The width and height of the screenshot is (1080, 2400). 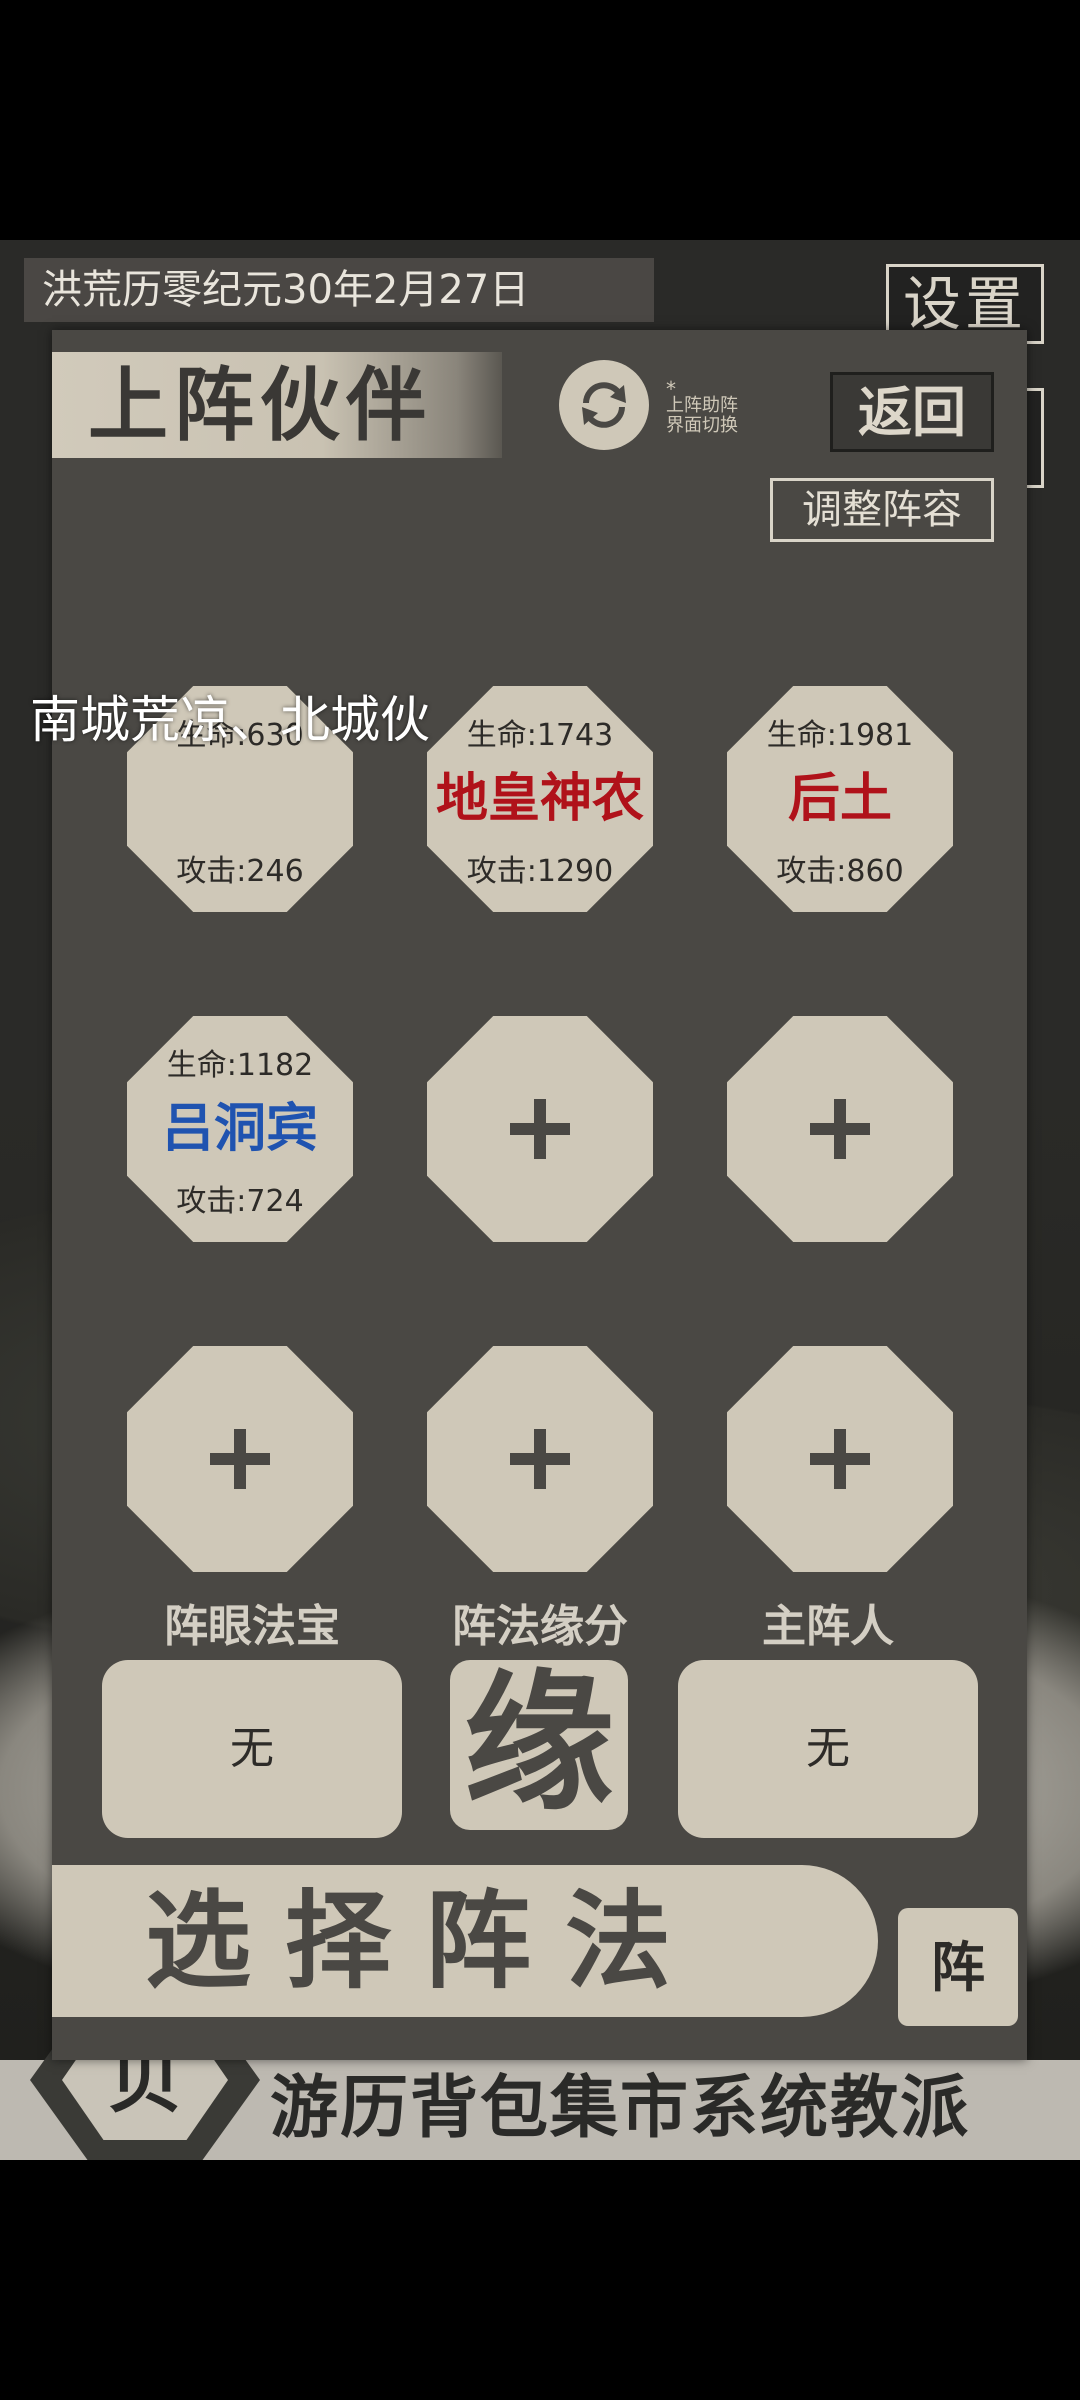 I want to click on slot-attack: 攻击:246, so click(x=240, y=871).